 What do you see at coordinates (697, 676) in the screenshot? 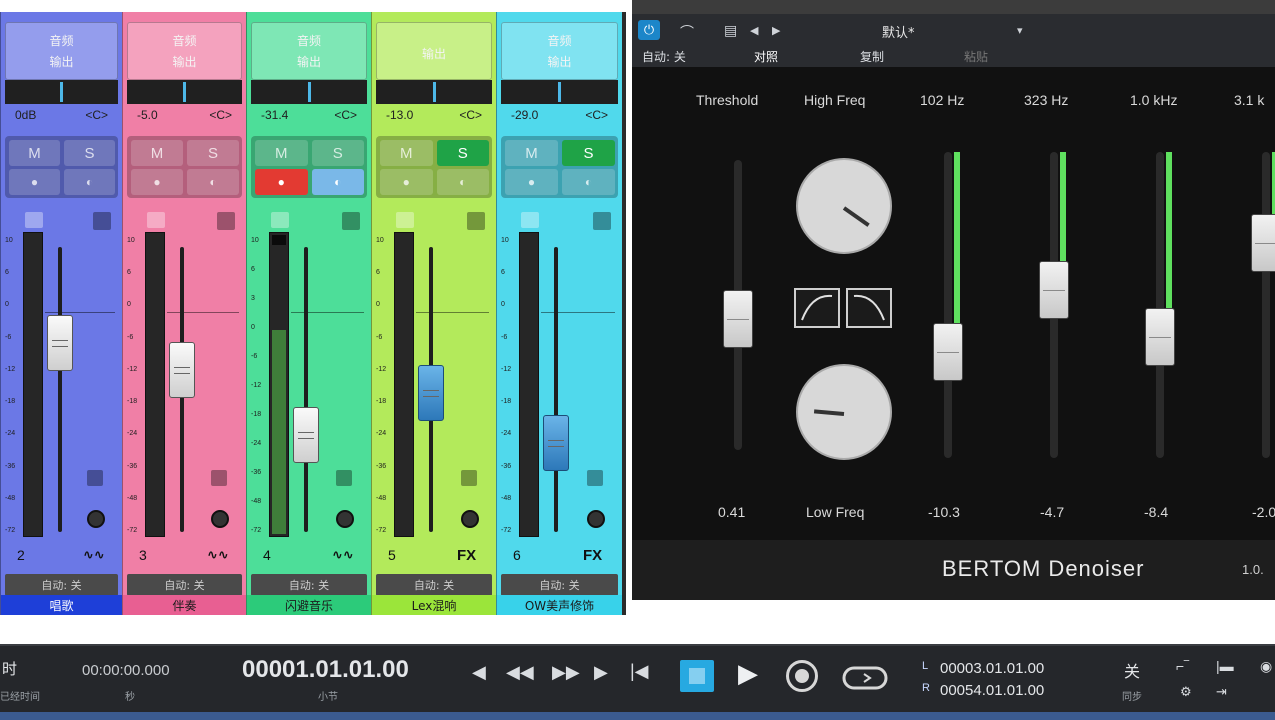
I see `loop-toggle-button` at bounding box center [697, 676].